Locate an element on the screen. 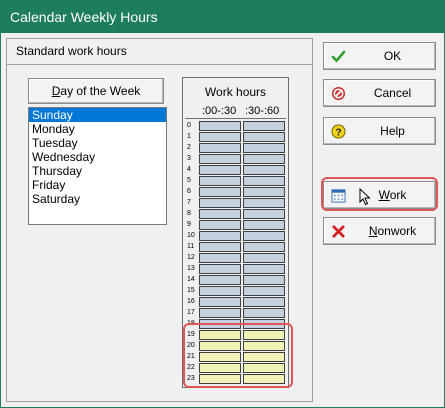  hour-4-second-half-cell is located at coordinates (264, 170).